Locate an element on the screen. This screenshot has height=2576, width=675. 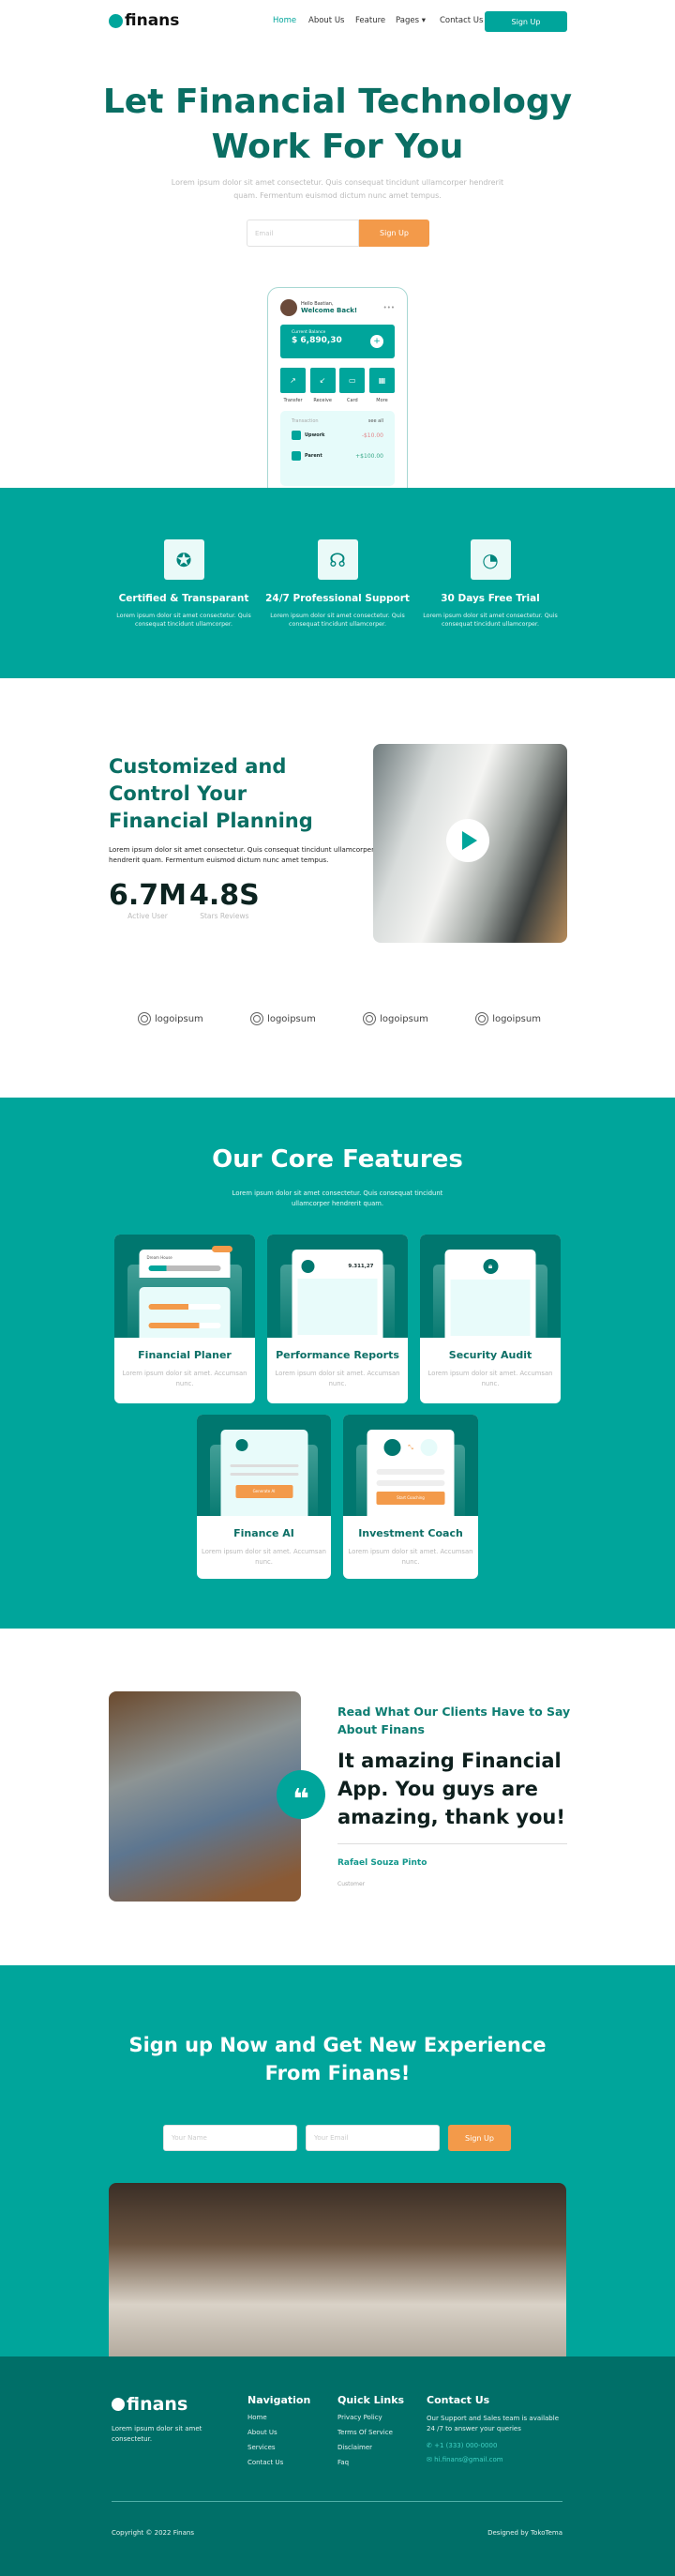
avatar is located at coordinates (288, 308).